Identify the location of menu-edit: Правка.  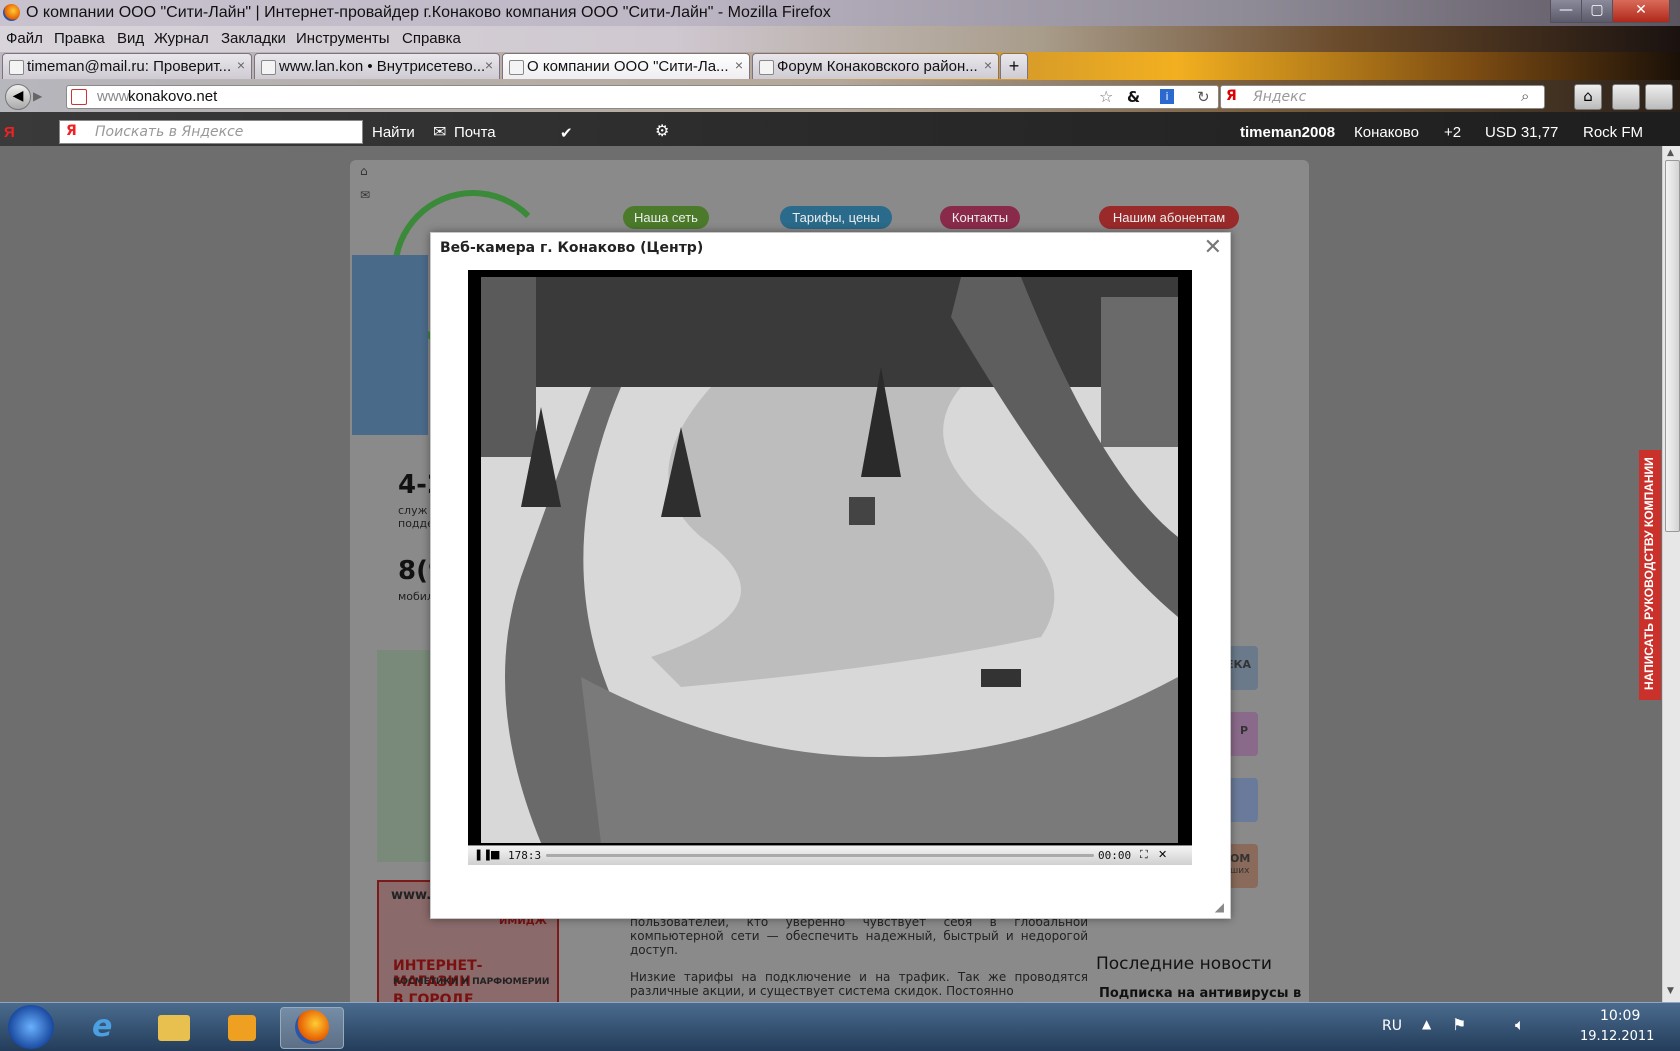
(79, 38).